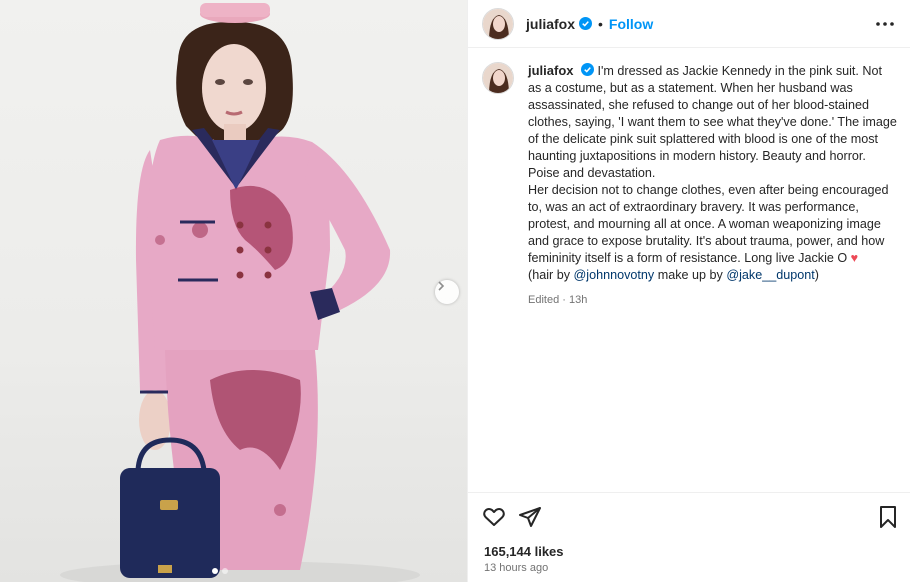 This screenshot has height=582, width=910. Describe the element at coordinates (614, 275) in the screenshot. I see `mention-hair: @johnnovotny` at that location.